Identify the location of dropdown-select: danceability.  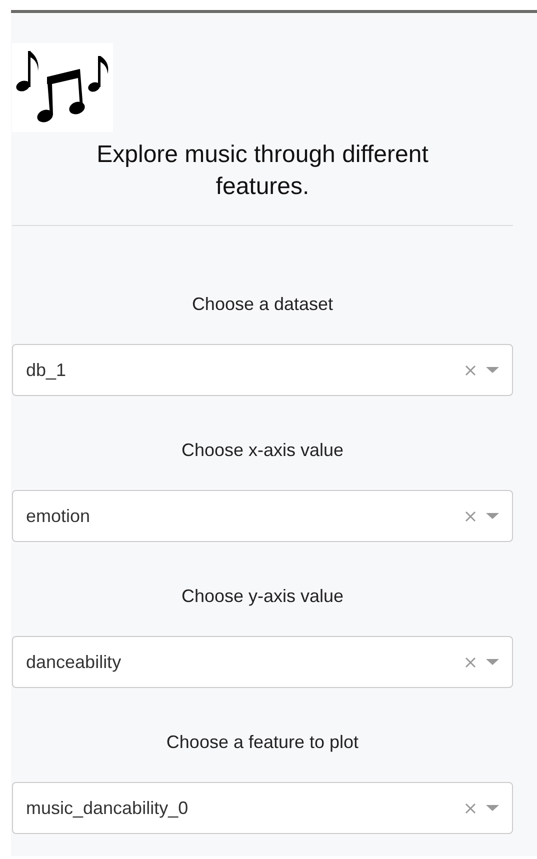
(262, 662).